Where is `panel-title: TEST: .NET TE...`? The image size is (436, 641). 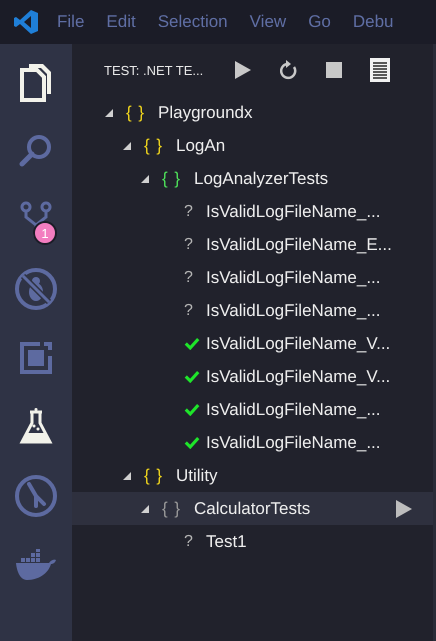
panel-title: TEST: .NET TE... is located at coordinates (154, 70).